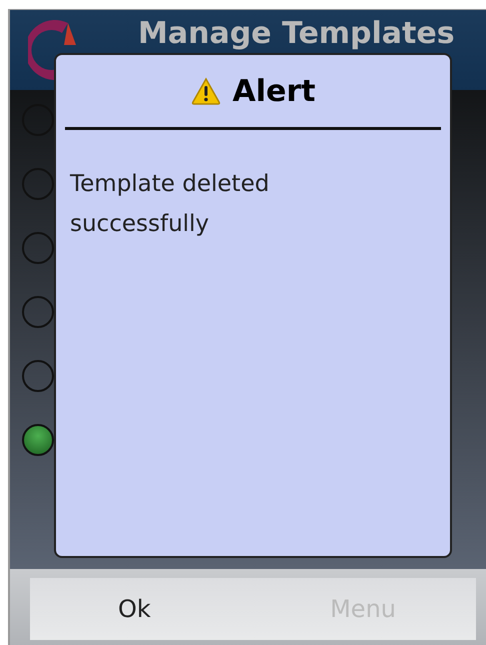 The image size is (486, 645). What do you see at coordinates (170, 204) in the screenshot?
I see `dialog-message: Template deleted successfully` at bounding box center [170, 204].